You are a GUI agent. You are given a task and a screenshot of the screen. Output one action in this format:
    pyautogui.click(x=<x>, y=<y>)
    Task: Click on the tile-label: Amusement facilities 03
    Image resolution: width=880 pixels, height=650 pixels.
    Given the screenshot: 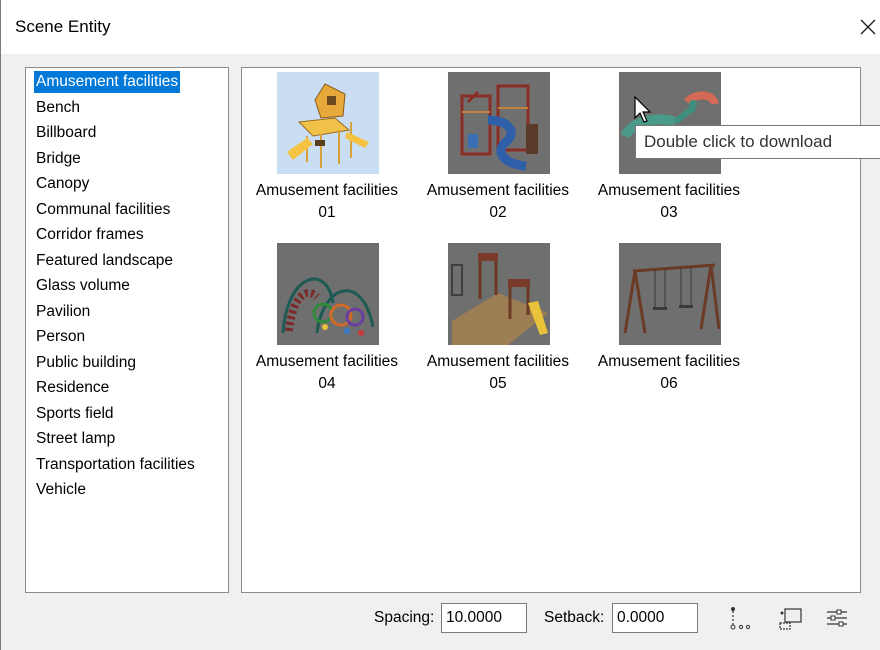 What is the action you would take?
    pyautogui.click(x=669, y=201)
    